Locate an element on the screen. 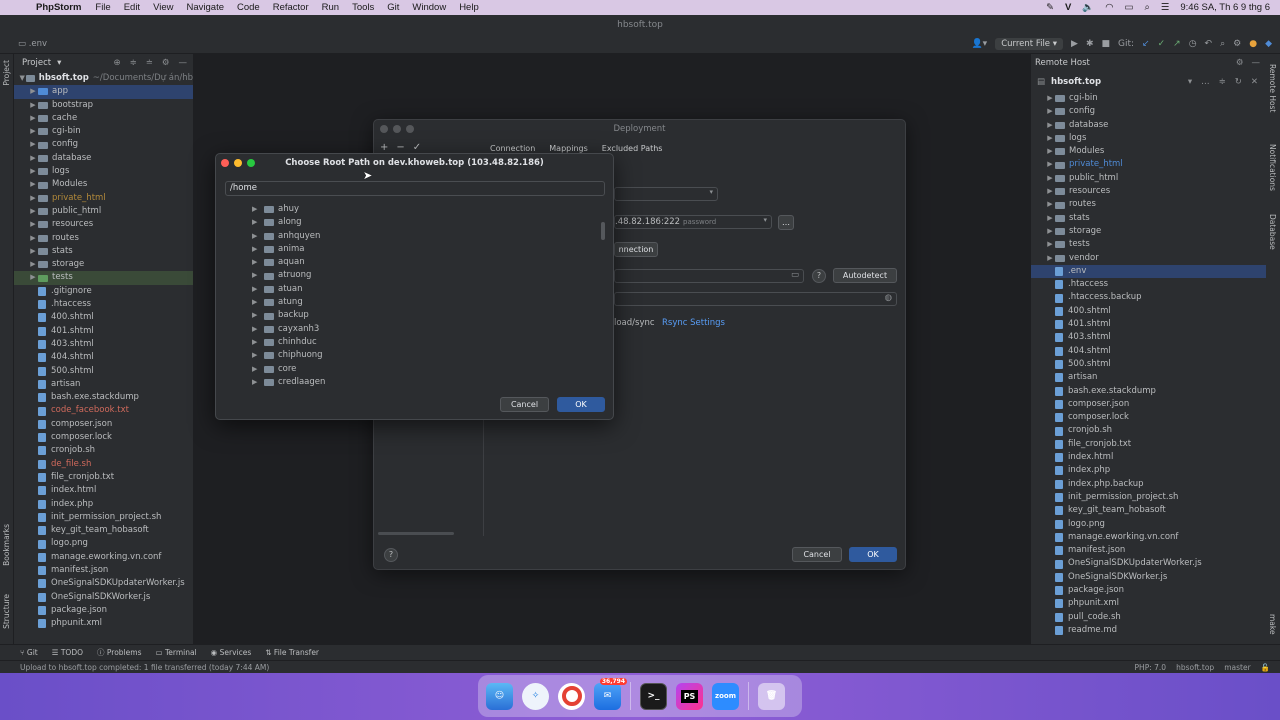 This screenshot has height=720, width=1280. updates-icon: ● is located at coordinates (1253, 44).